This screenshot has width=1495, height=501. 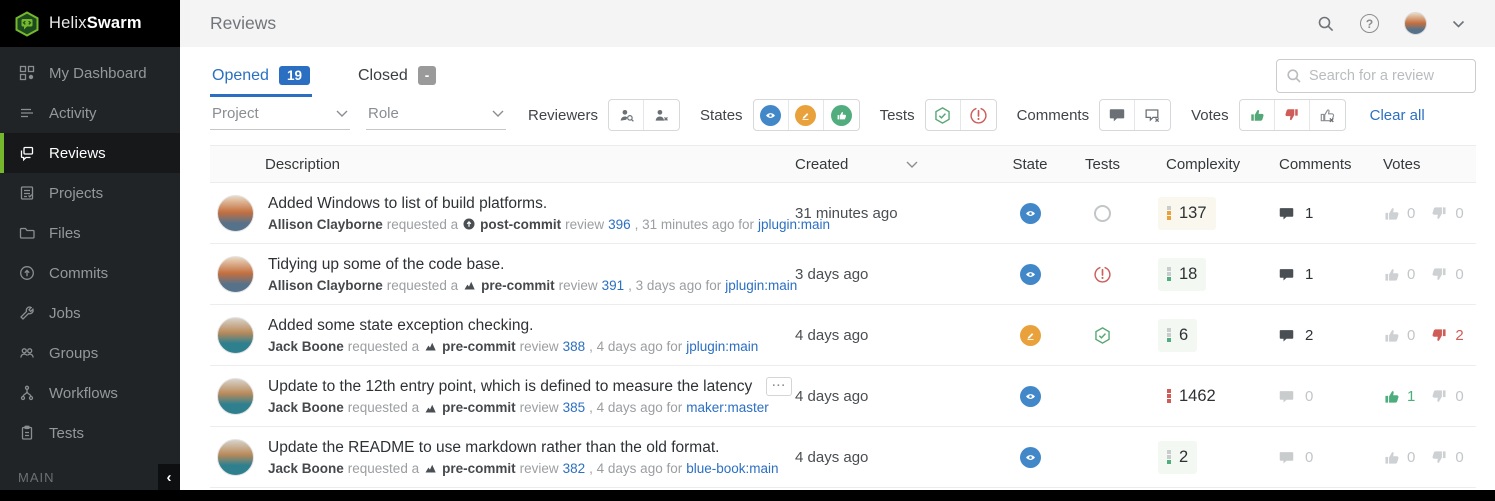 What do you see at coordinates (90, 193) in the screenshot?
I see `sidebar-item-projects: Projects` at bounding box center [90, 193].